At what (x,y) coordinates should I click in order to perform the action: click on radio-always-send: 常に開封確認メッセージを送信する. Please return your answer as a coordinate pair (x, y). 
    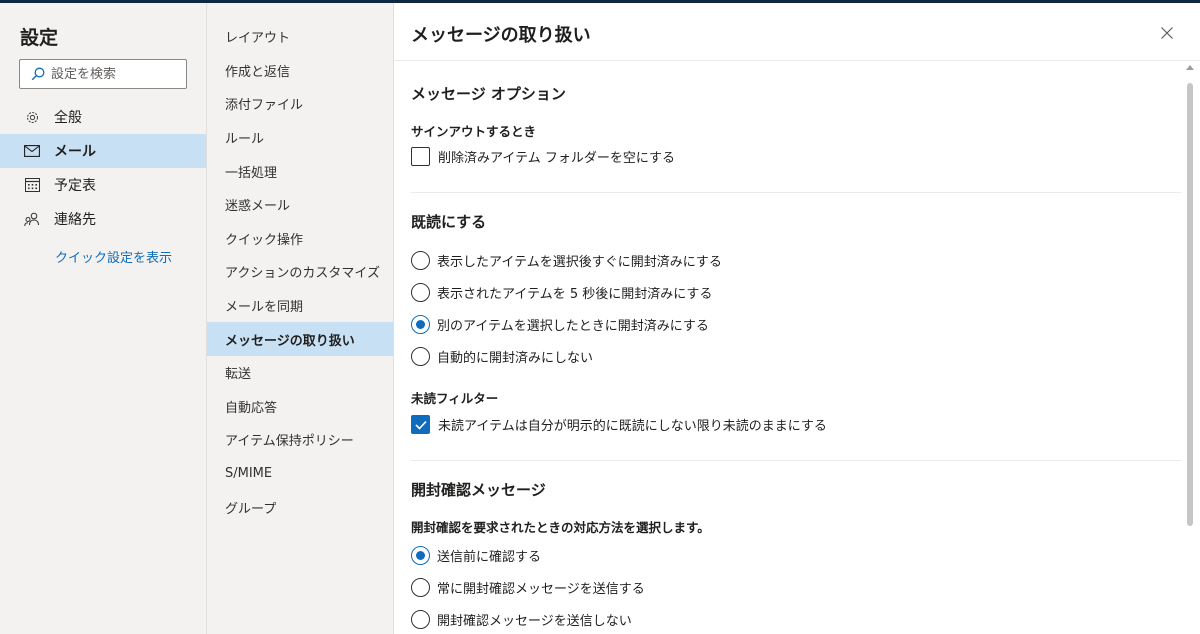
    Looking at the image, I should click on (528, 587).